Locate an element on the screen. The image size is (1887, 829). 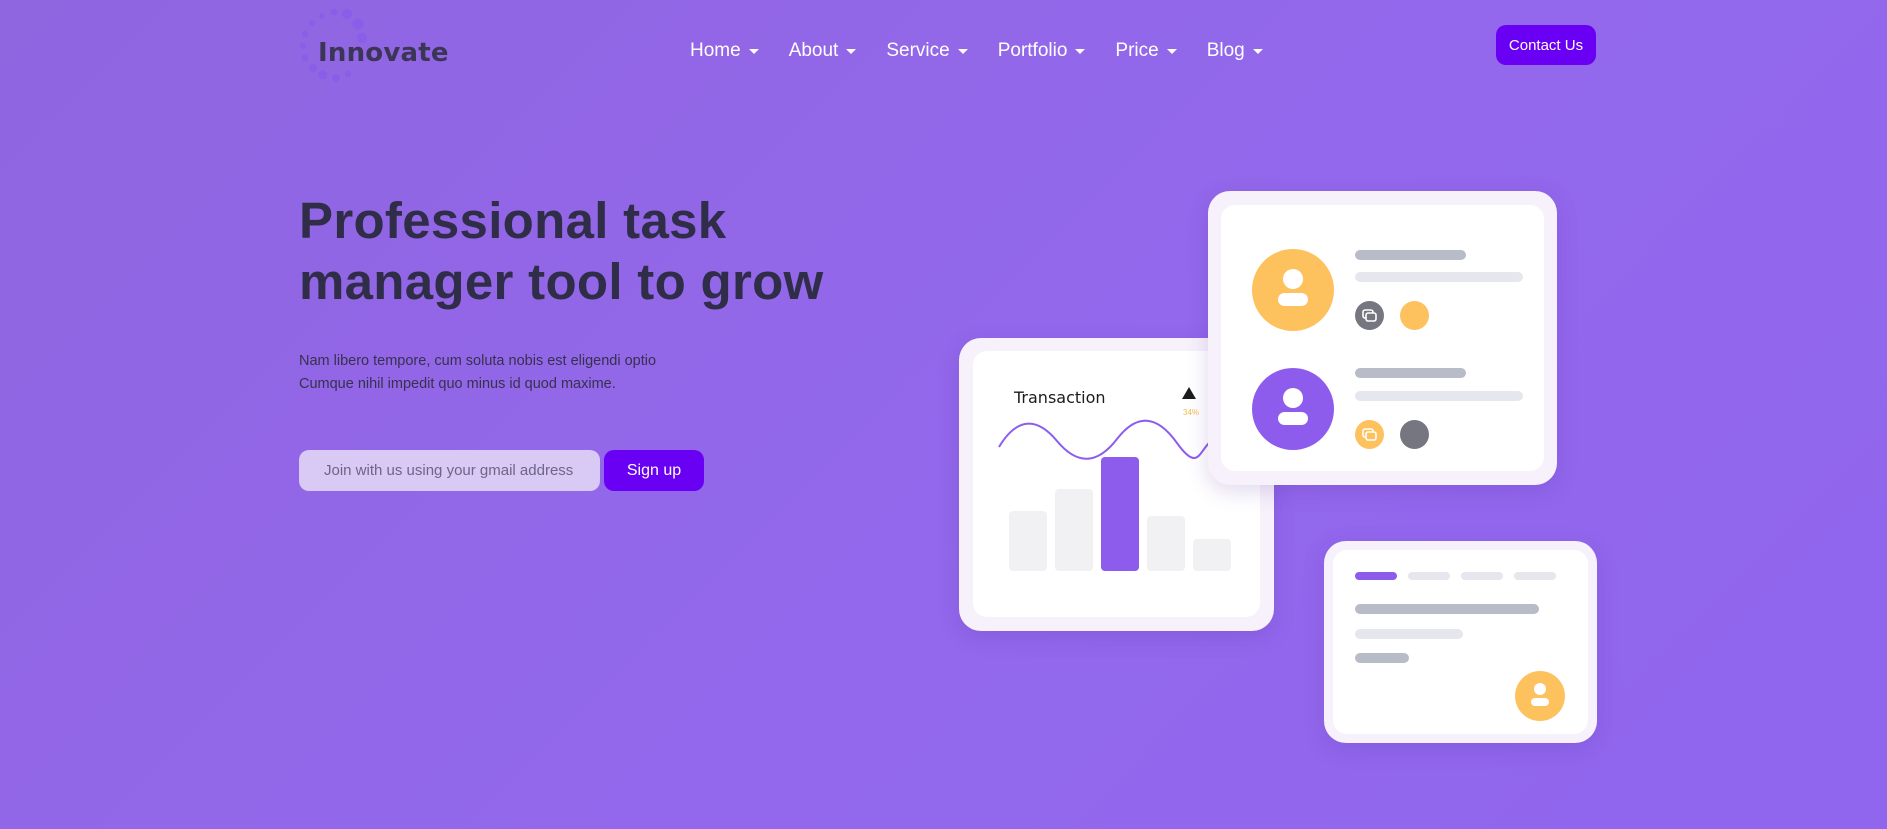
email-input is located at coordinates (449, 470).